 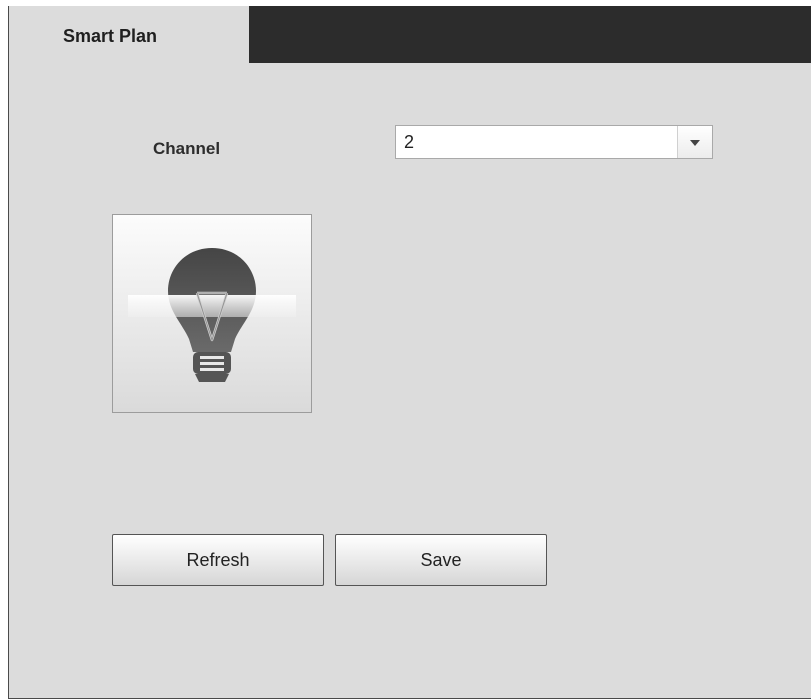 What do you see at coordinates (694, 142) in the screenshot?
I see `chevron-down-icon` at bounding box center [694, 142].